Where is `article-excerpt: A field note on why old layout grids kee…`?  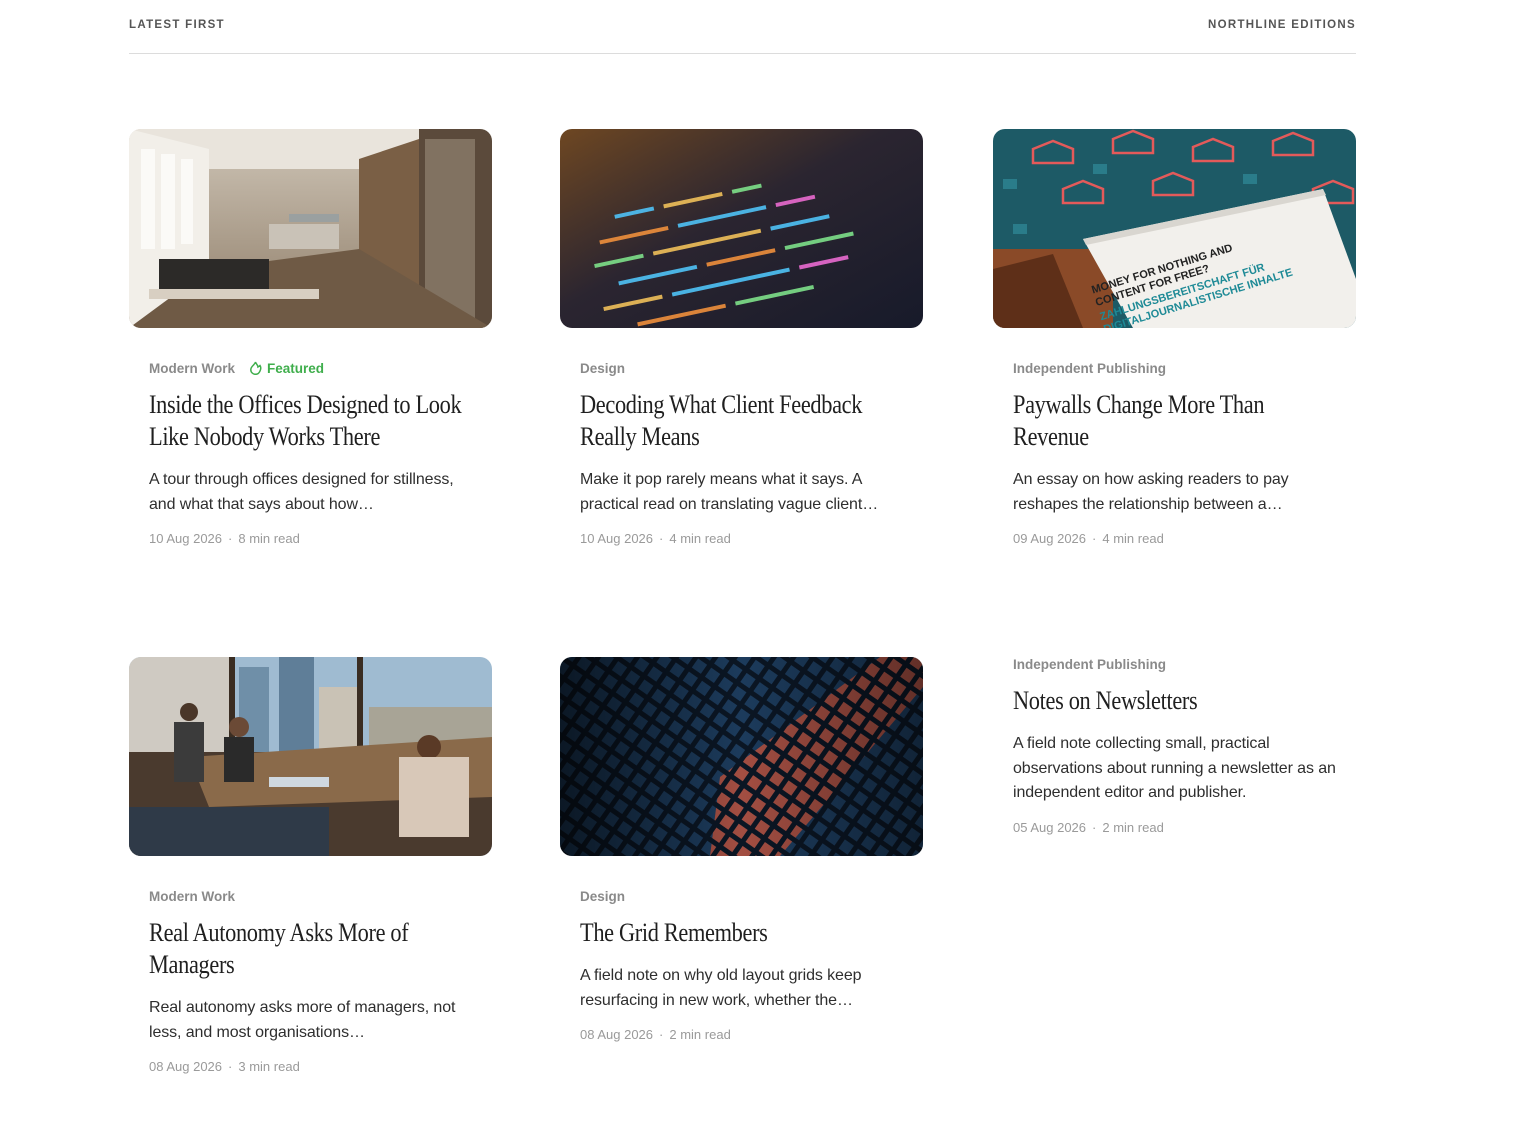 article-excerpt: A field note on why old layout grids kee… is located at coordinates (721, 988).